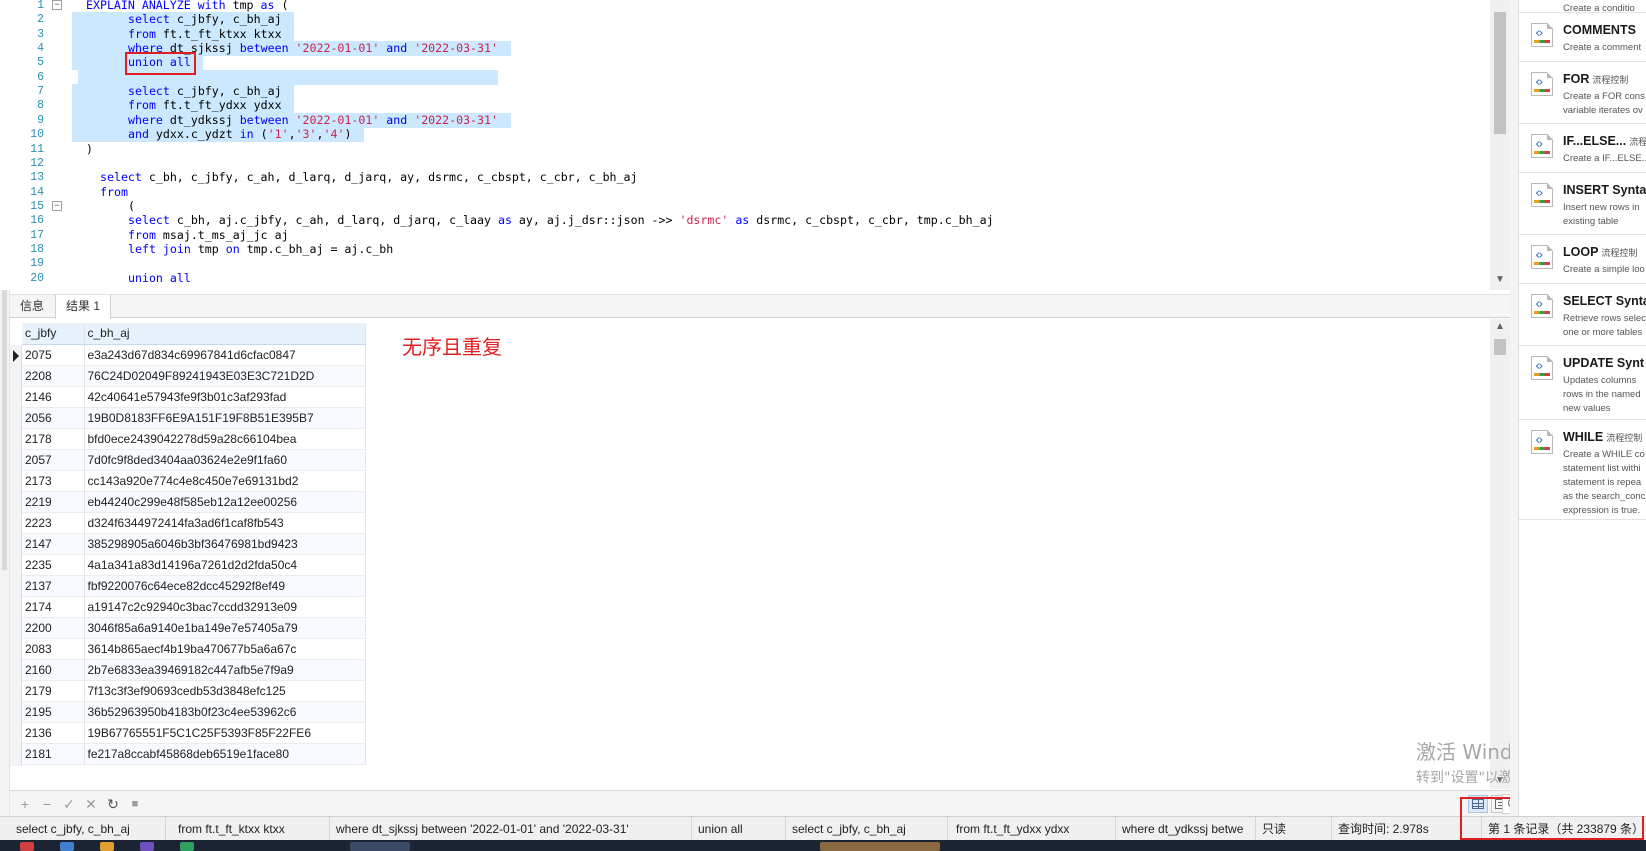  Describe the element at coordinates (194, 754) in the screenshot. I see `table-row: 2181 fe217a8ccabf45868deb6519e1face80` at that location.